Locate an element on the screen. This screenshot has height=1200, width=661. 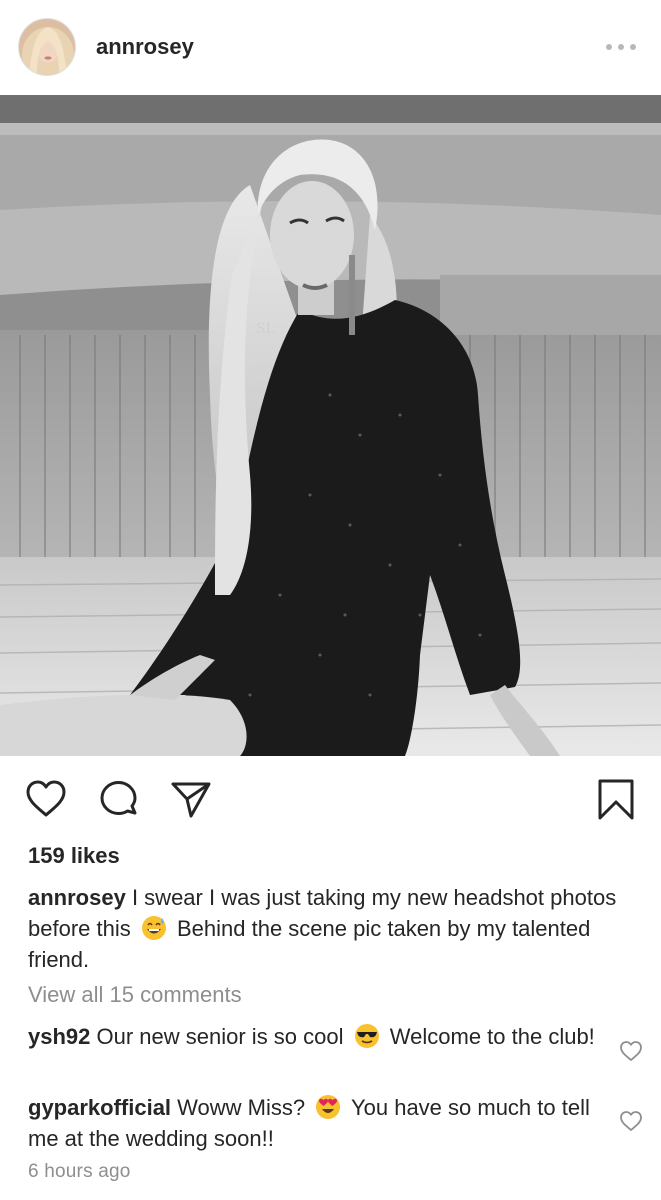
profile-avatar-icon is located at coordinates (47, 47).